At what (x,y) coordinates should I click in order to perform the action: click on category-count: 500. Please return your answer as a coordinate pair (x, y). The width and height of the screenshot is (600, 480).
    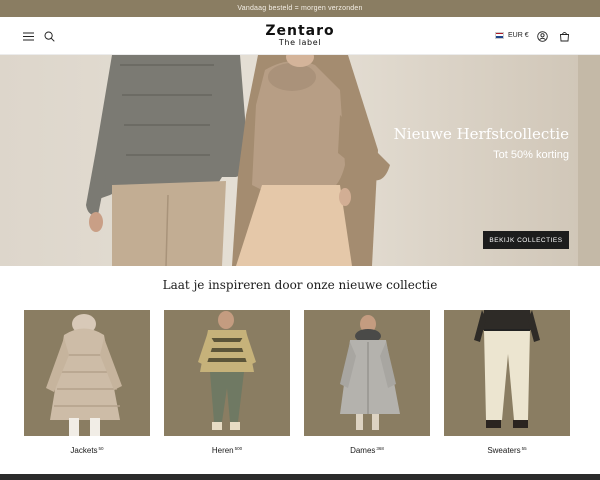
    Looking at the image, I should click on (238, 448).